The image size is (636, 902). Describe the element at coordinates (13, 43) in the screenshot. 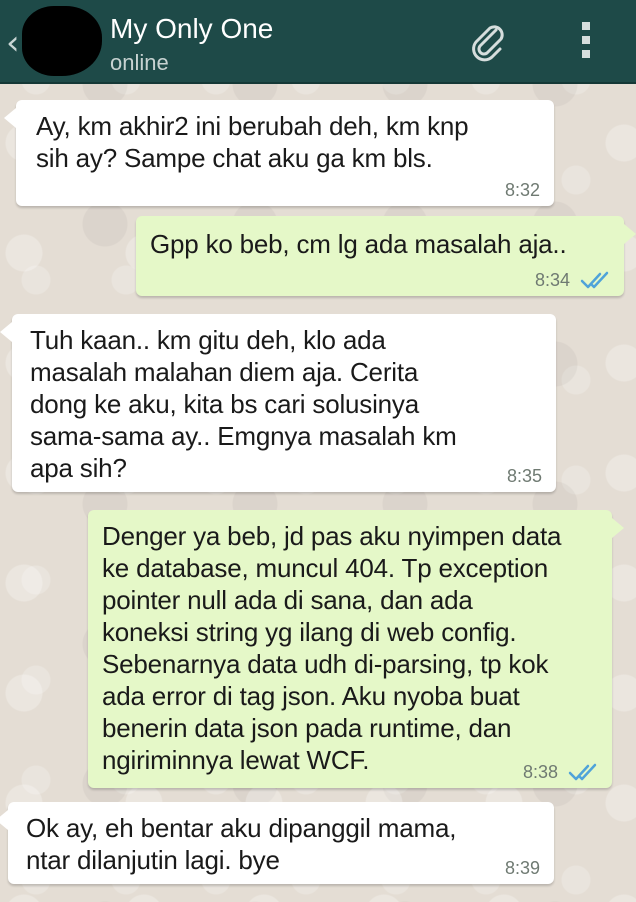

I see `chevron-left-icon: ‹` at that location.